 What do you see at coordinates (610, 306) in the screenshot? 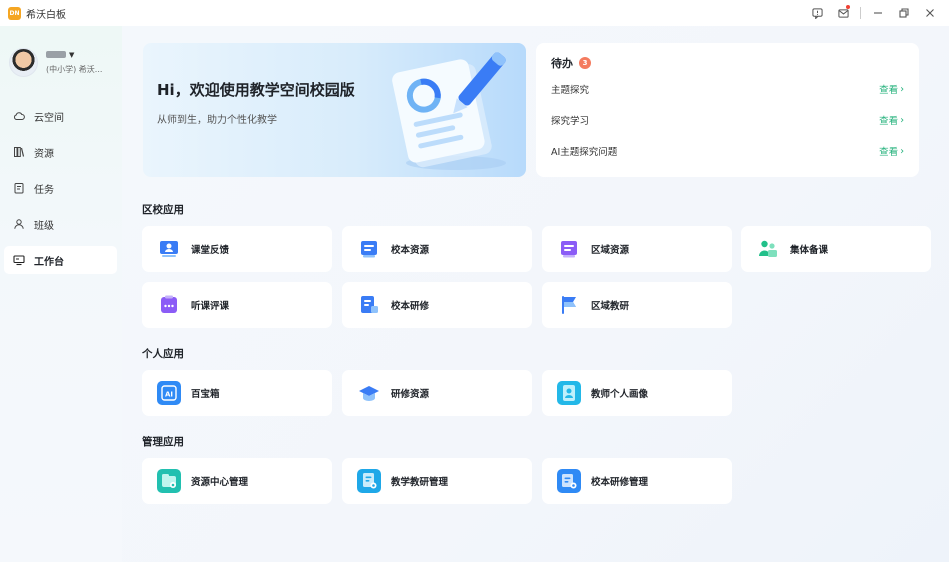
I see `app-card-label: 区域教研` at bounding box center [610, 306].